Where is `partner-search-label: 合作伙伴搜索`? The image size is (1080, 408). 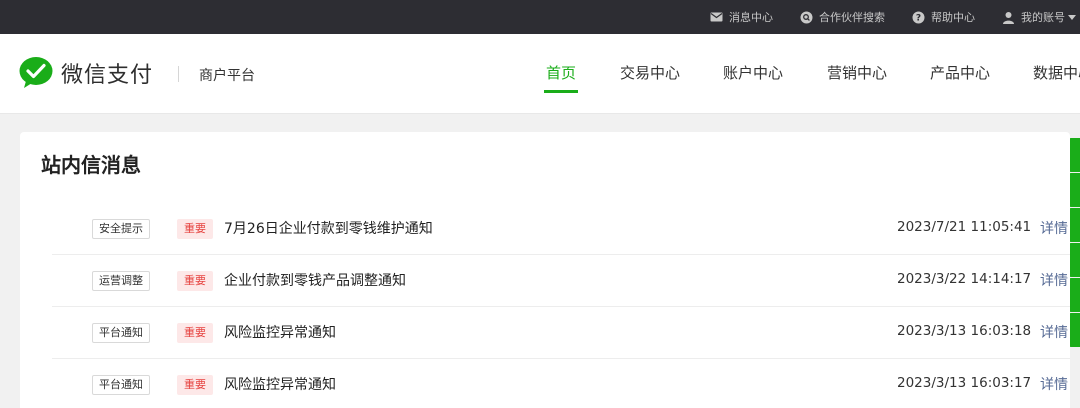 partner-search-label: 合作伙伴搜索 is located at coordinates (852, 17).